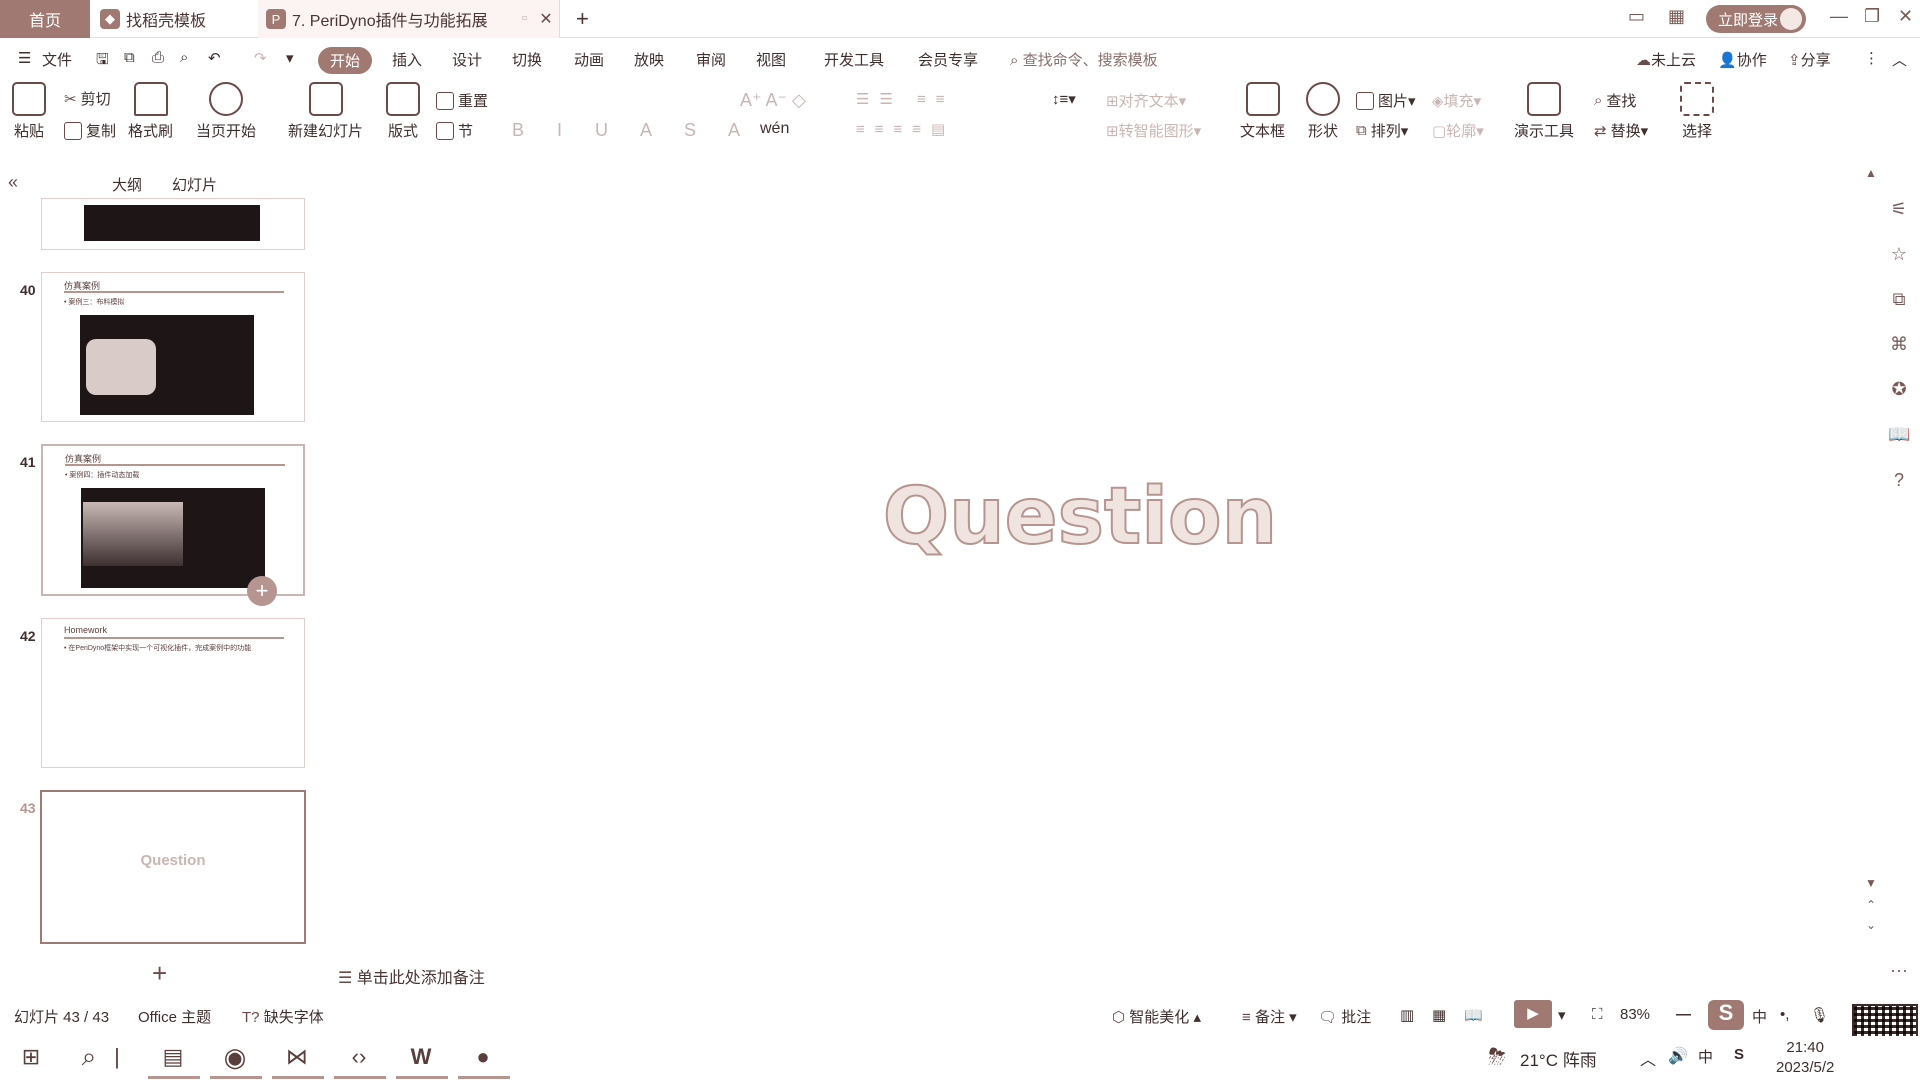 Image resolution: width=1920 pixels, height=1080 pixels. Describe the element at coordinates (1899, 210) in the screenshot. I see `adjust-sliders-icon: ⚟` at that location.